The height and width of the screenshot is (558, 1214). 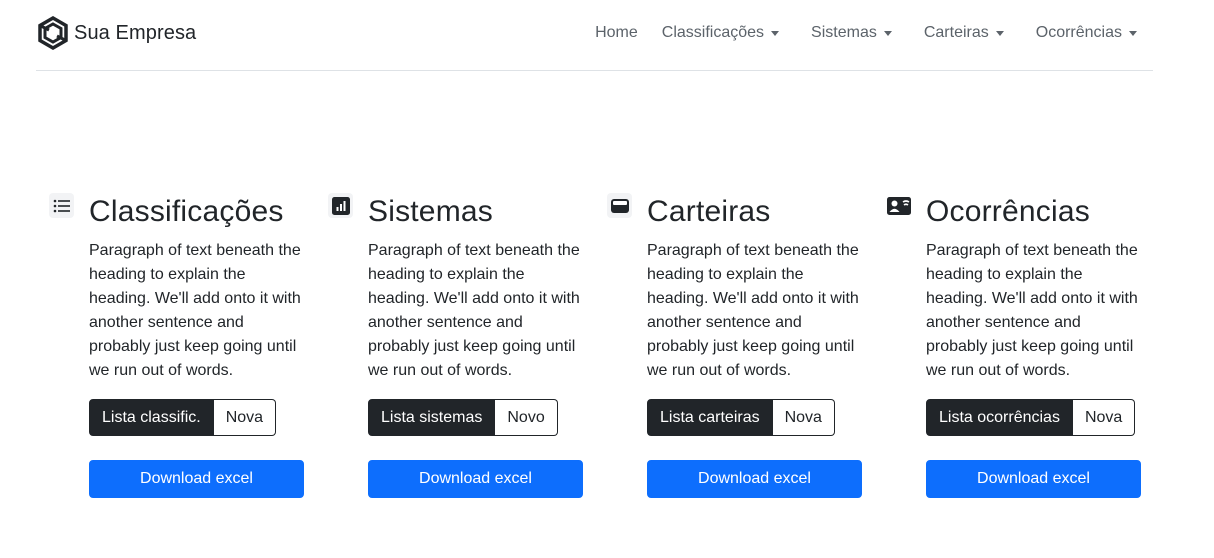 I want to click on nav-home-label: Home, so click(x=616, y=32).